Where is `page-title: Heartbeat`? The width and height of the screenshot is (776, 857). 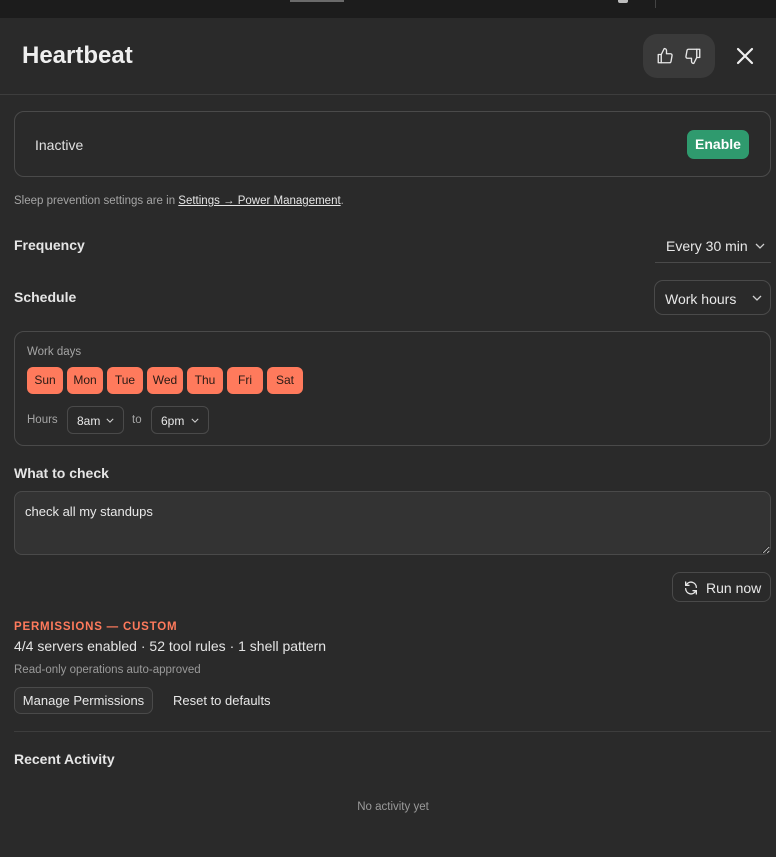 page-title: Heartbeat is located at coordinates (77, 55).